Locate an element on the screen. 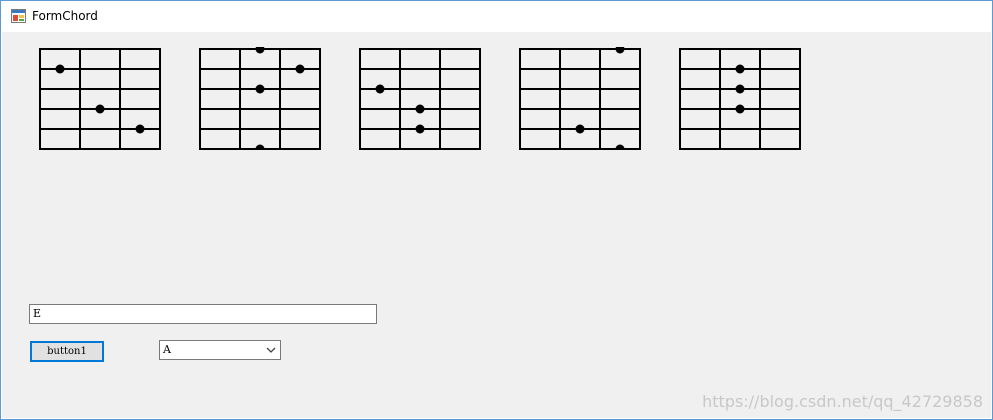 This screenshot has height=420, width=993. watermark-text: https://blog.csdn.net/qq_42729858 is located at coordinates (842, 401).